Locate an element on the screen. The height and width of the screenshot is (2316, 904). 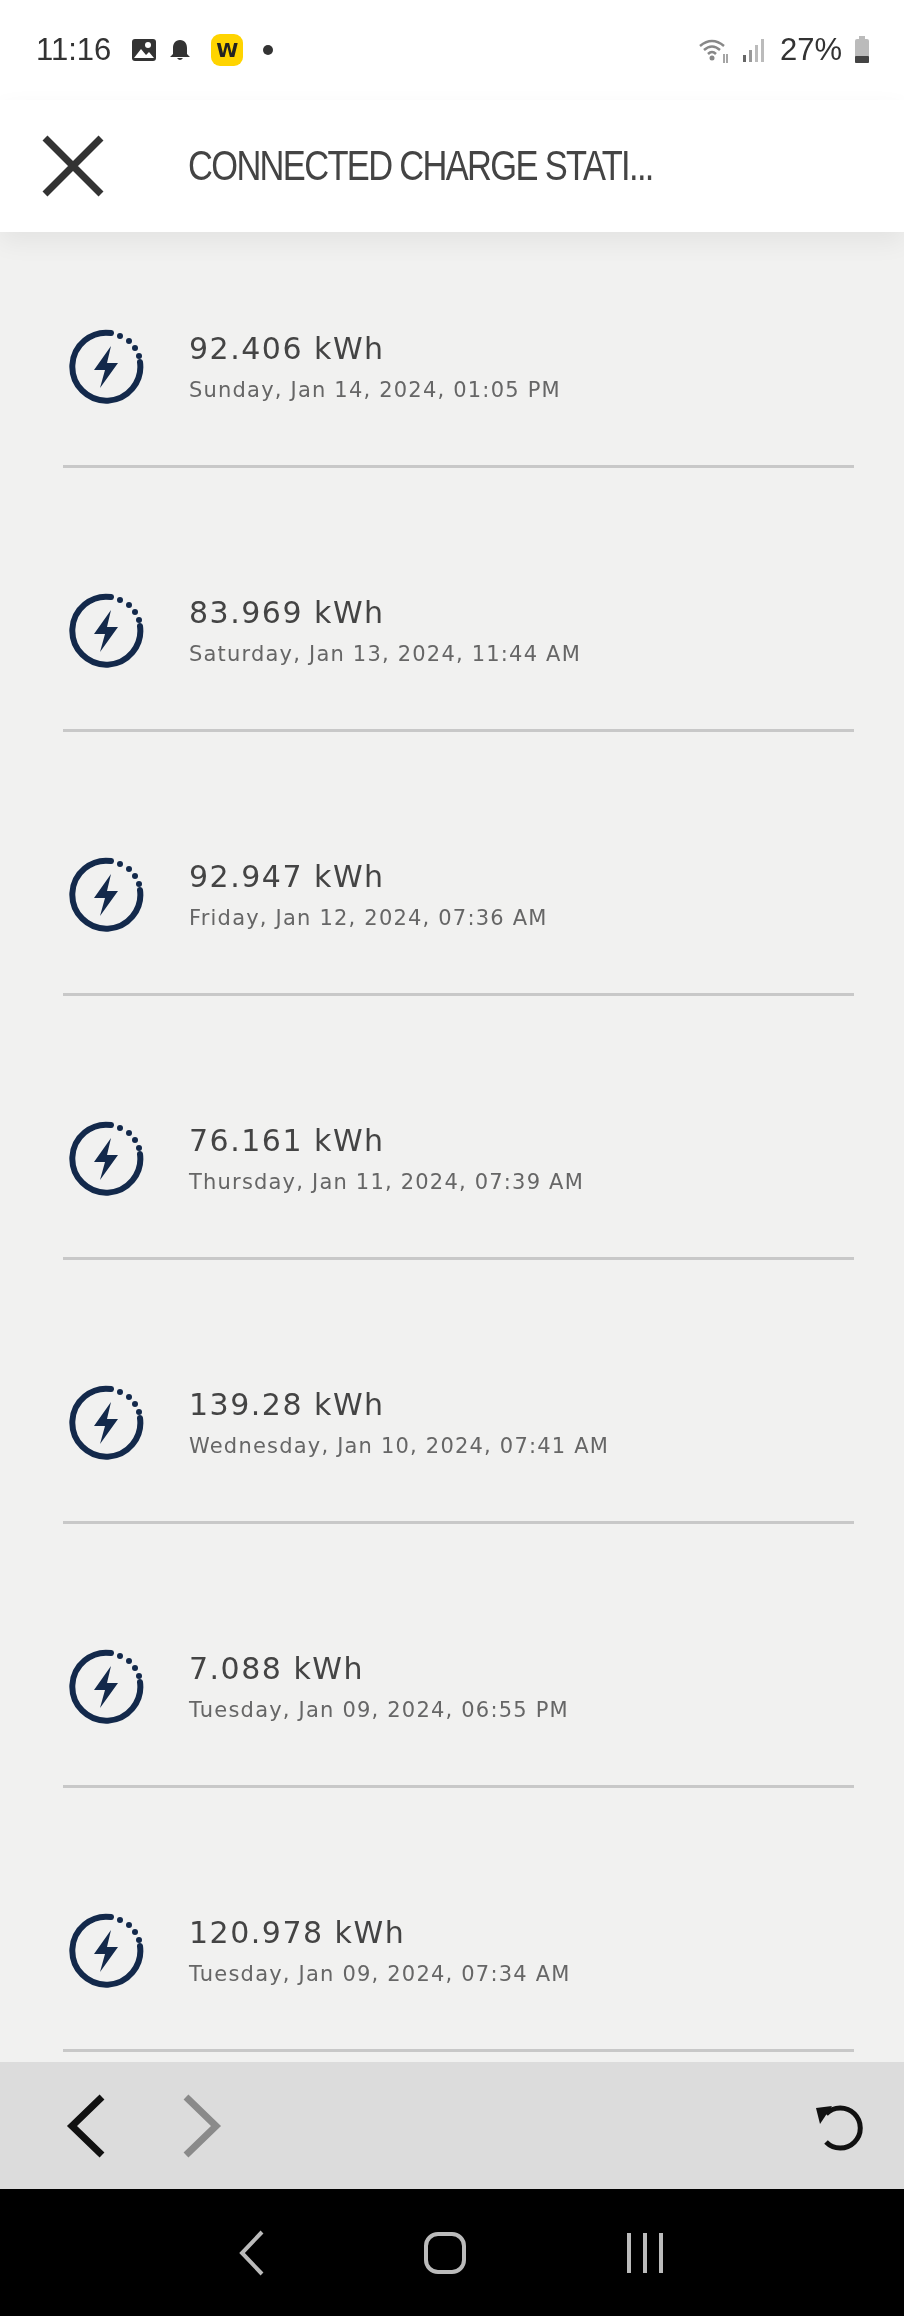
charge-session-item: 92.947 kWh Friday, Jan 12, 2024, 07:36 AM is located at coordinates (458, 864).